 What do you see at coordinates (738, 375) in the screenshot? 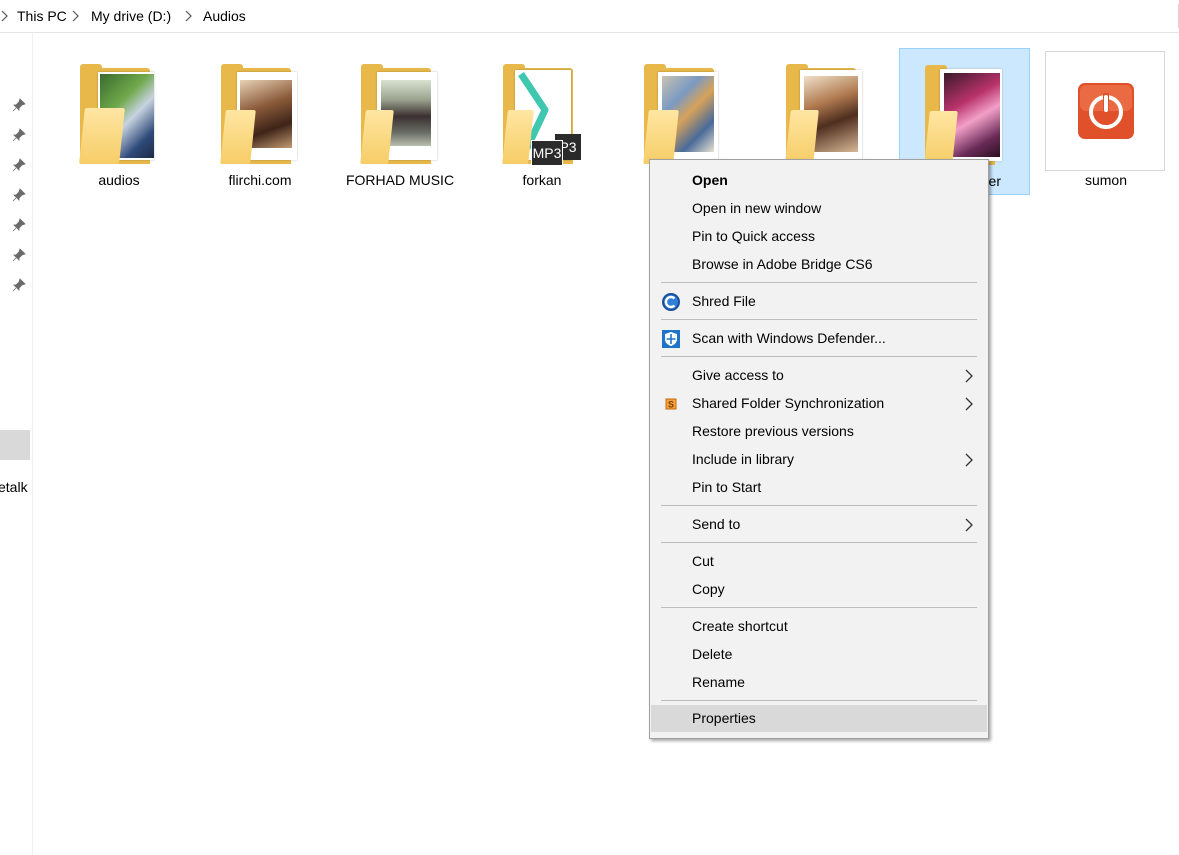
I see `menu-item-label: Give access to` at bounding box center [738, 375].